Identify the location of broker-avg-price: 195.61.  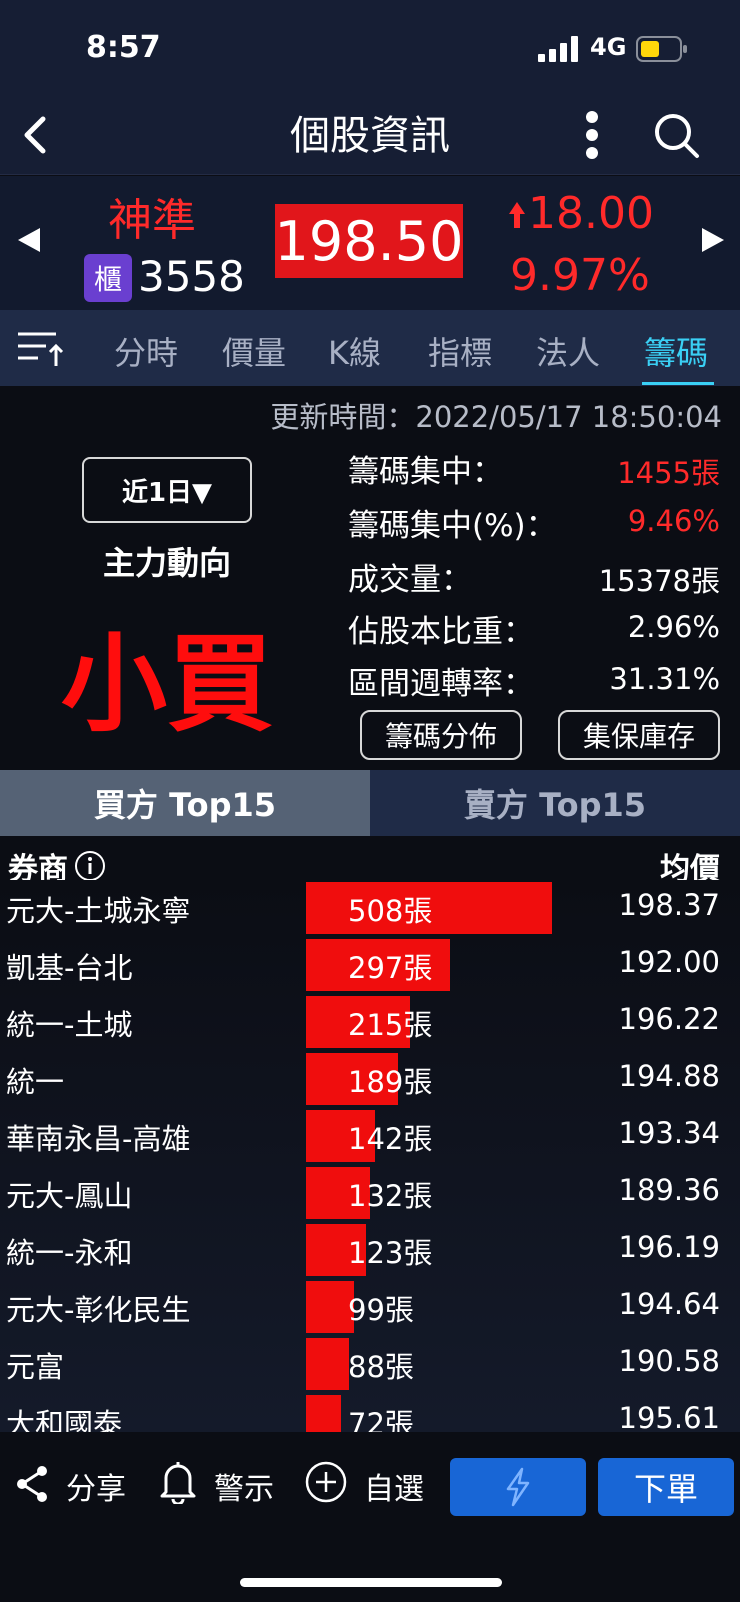
(669, 1416).